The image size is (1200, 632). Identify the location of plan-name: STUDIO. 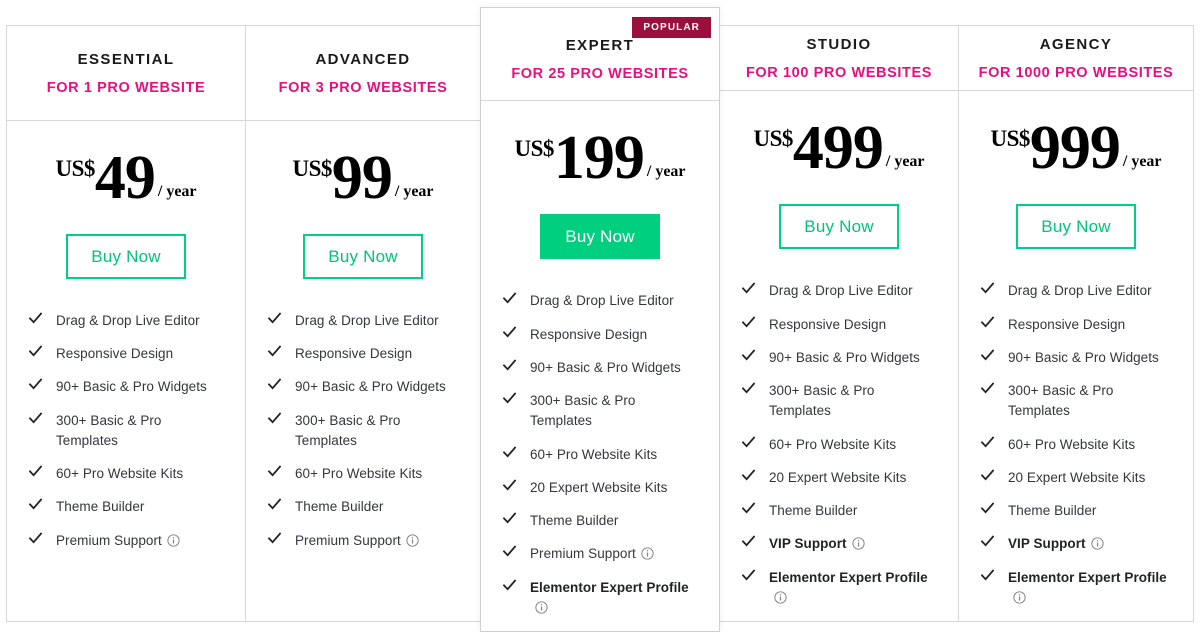
(839, 44).